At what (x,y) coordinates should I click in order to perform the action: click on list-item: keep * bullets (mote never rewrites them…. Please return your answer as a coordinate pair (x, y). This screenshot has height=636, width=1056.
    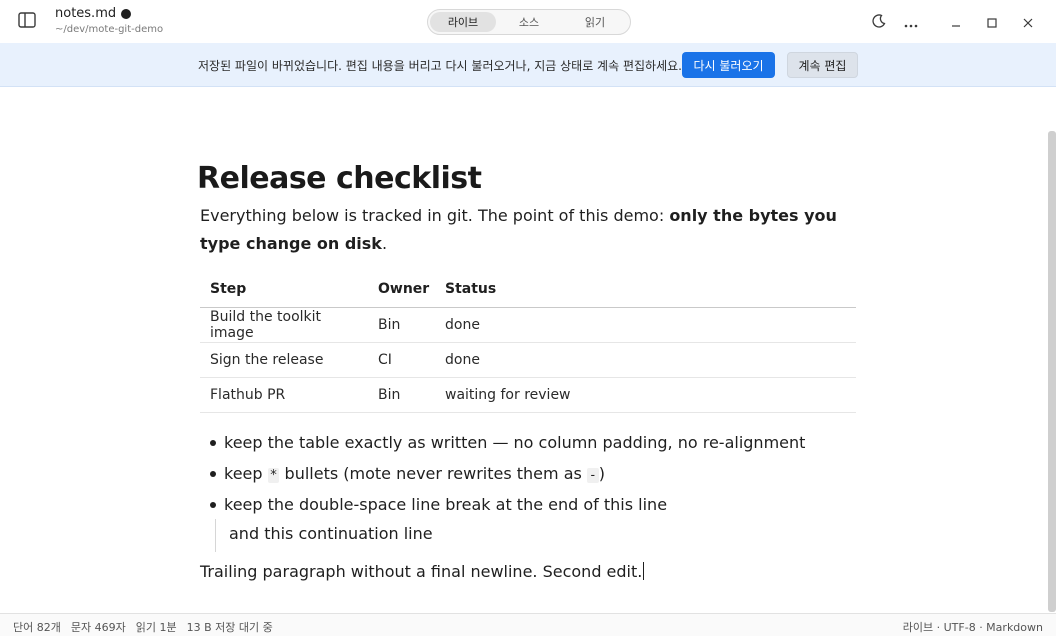
    Looking at the image, I should click on (507, 475).